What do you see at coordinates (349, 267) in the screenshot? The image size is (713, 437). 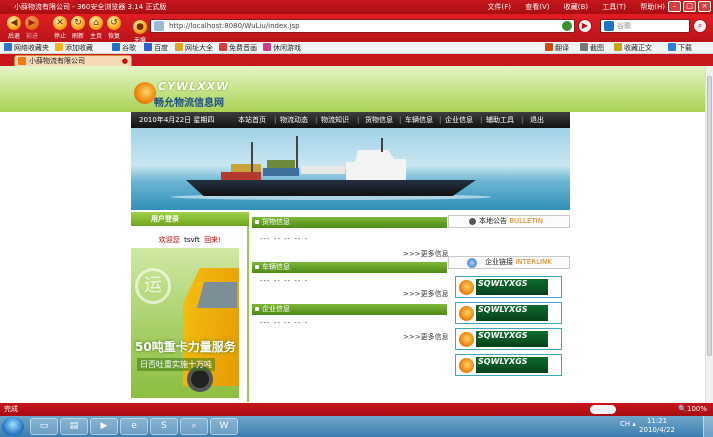 I see `section-vehicle-header: 车辆信息` at bounding box center [349, 267].